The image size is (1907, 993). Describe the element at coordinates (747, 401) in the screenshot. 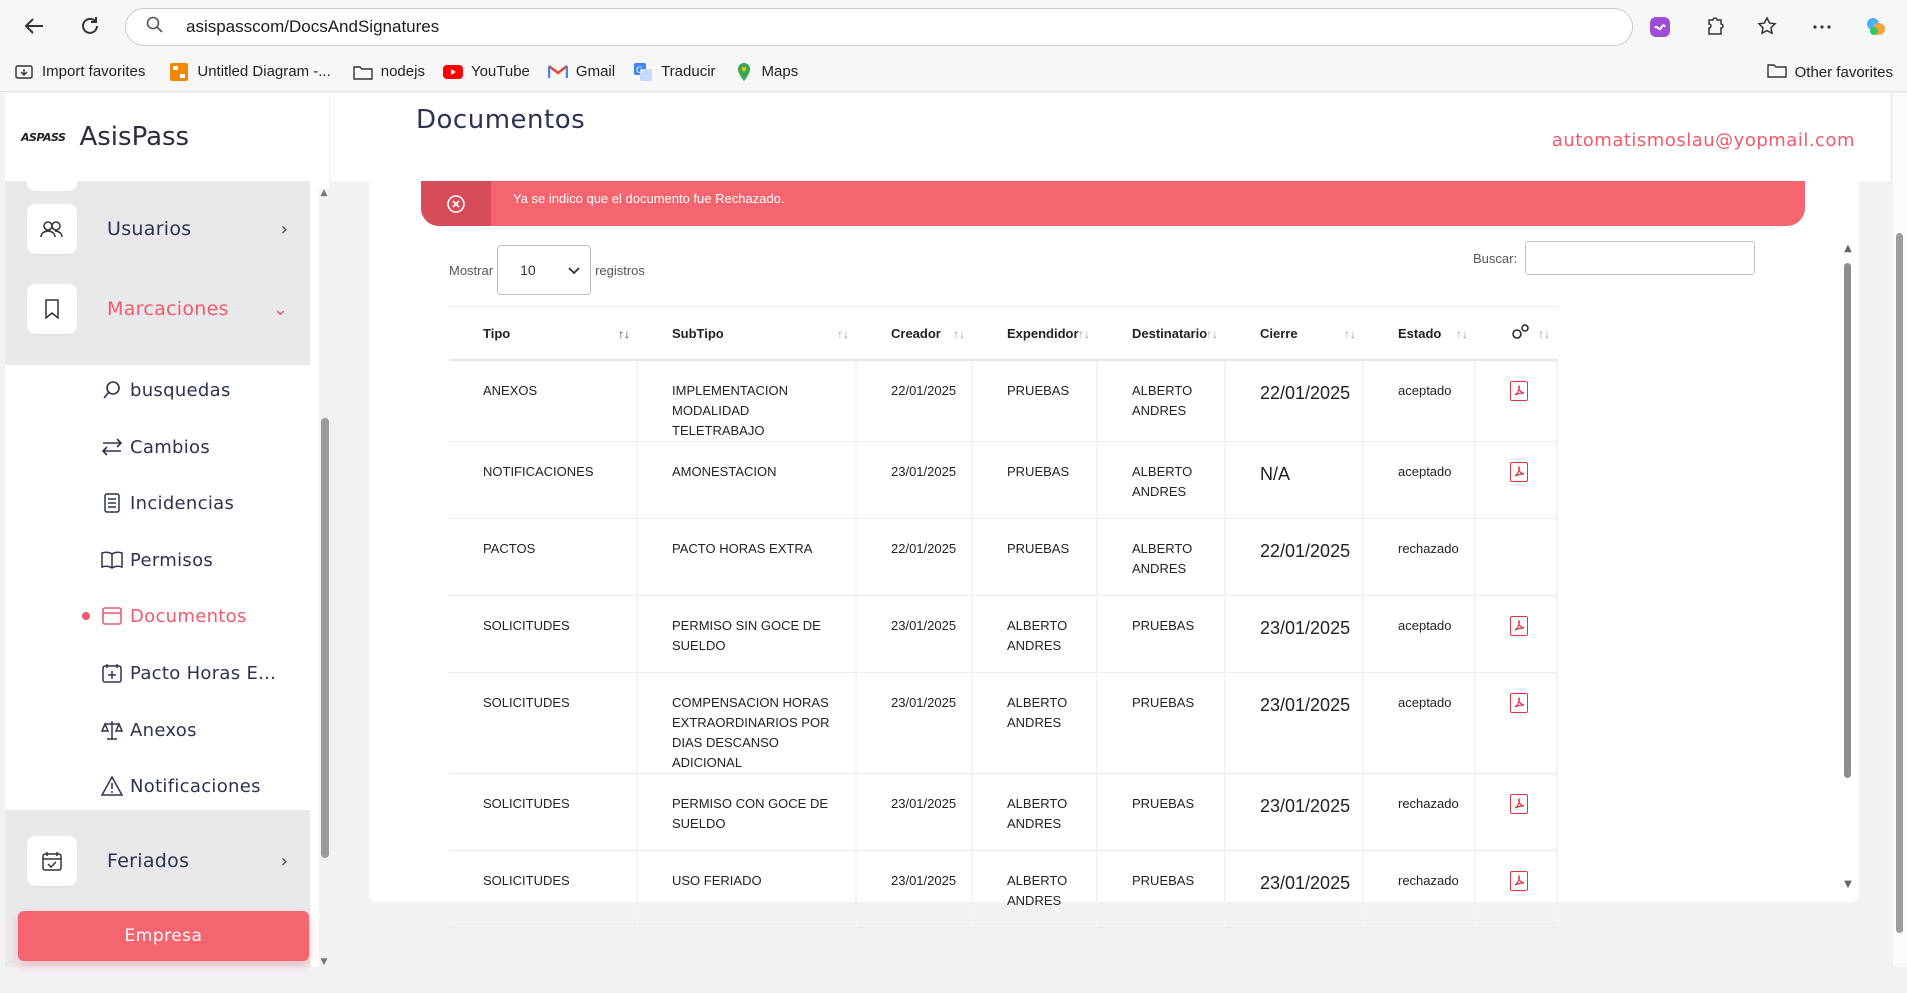

I see `cell-subtipo: IMPLEMENTACION MODALIDAD TELETRABAJO` at that location.